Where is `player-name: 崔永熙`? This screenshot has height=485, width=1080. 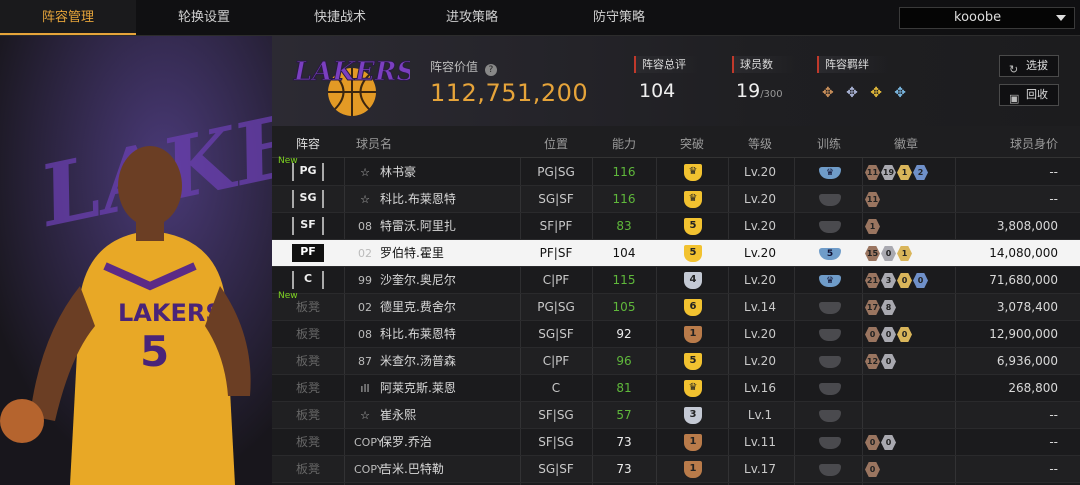 player-name: 崔永熙 is located at coordinates (398, 415).